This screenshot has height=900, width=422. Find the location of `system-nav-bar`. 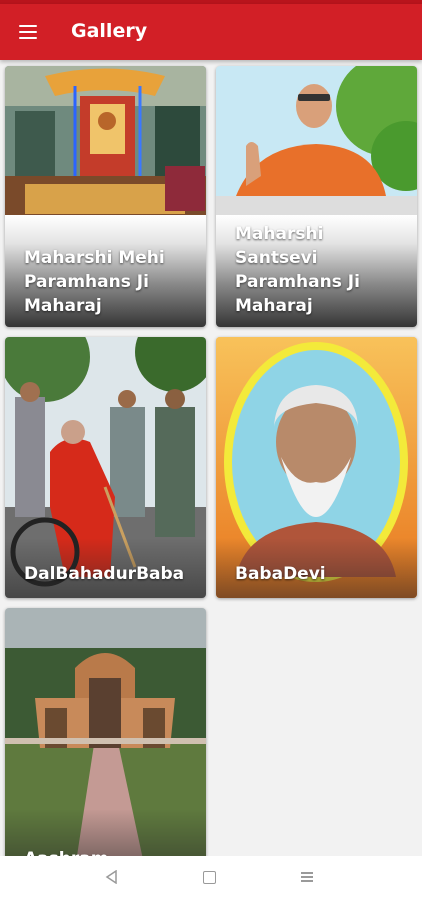

system-nav-bar is located at coordinates (211, 878).